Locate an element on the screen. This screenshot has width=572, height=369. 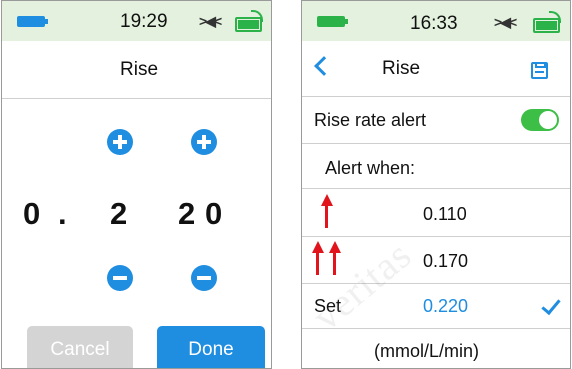
digit-editable-2: 2 is located at coordinates (186, 214).